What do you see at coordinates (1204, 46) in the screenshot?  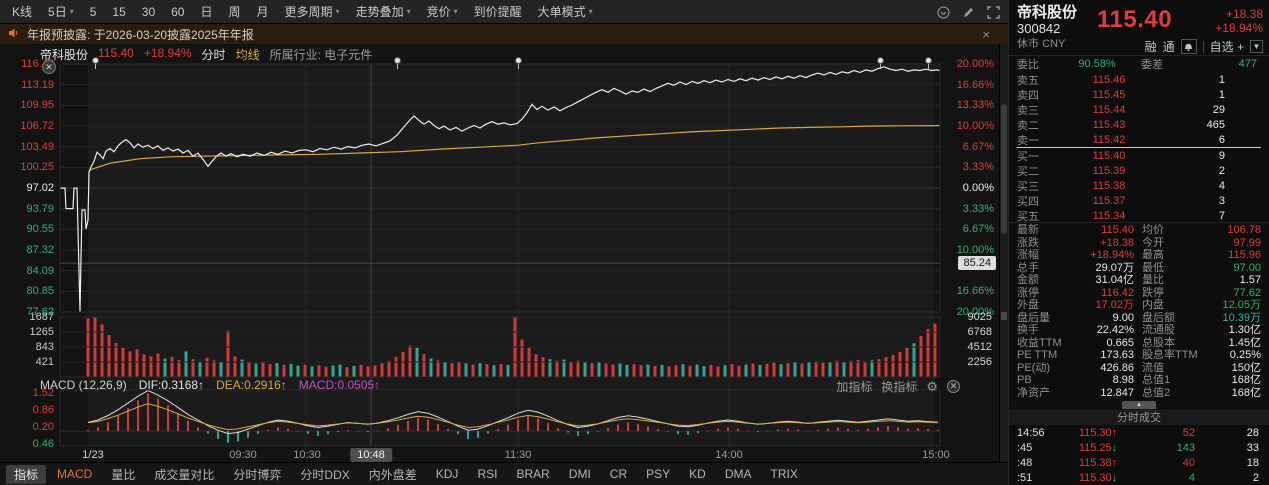 I see `quote-badges: 融 通 自选 + ▼` at bounding box center [1204, 46].